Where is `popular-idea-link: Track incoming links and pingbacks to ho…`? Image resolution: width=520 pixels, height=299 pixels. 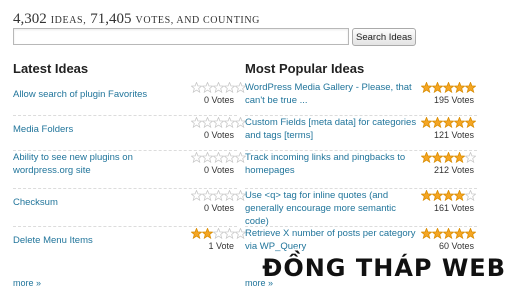
popular-idea-link: Track incoming links and pingbacks to ho… is located at coordinates (331, 164).